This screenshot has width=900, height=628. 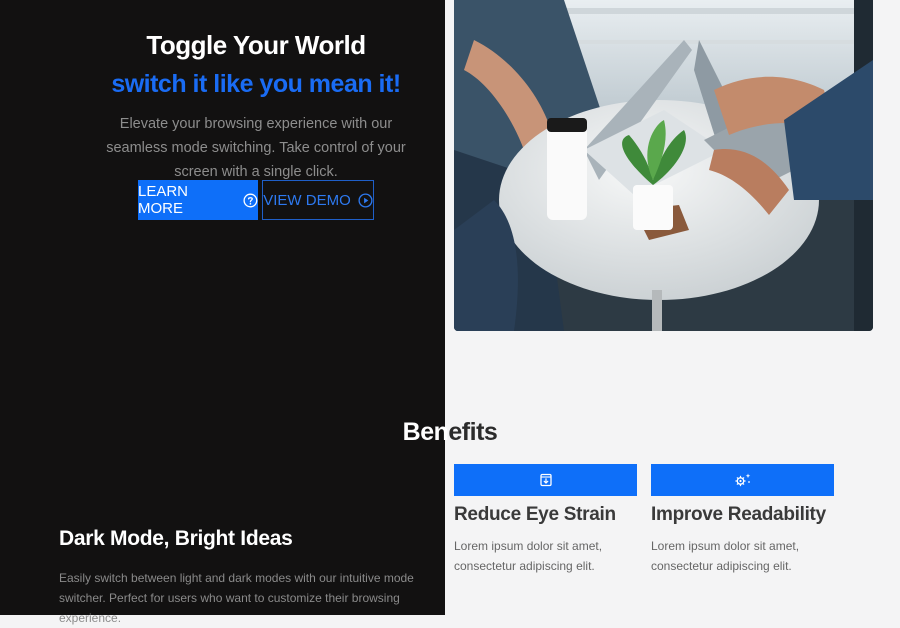 I want to click on benefit-card-title: Reduce Eye Strain, so click(x=535, y=514).